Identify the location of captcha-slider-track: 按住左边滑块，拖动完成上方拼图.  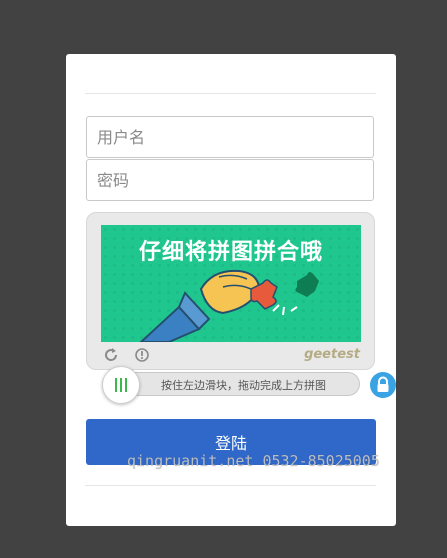
(231, 384).